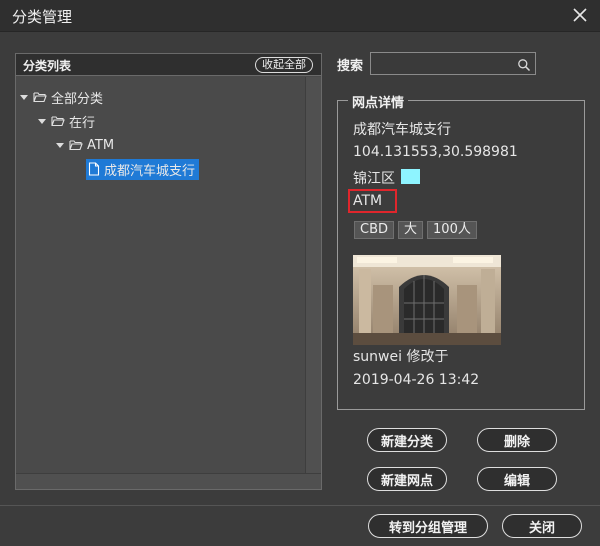  I want to click on tree-header: 分类列表 收起全部, so click(168, 65).